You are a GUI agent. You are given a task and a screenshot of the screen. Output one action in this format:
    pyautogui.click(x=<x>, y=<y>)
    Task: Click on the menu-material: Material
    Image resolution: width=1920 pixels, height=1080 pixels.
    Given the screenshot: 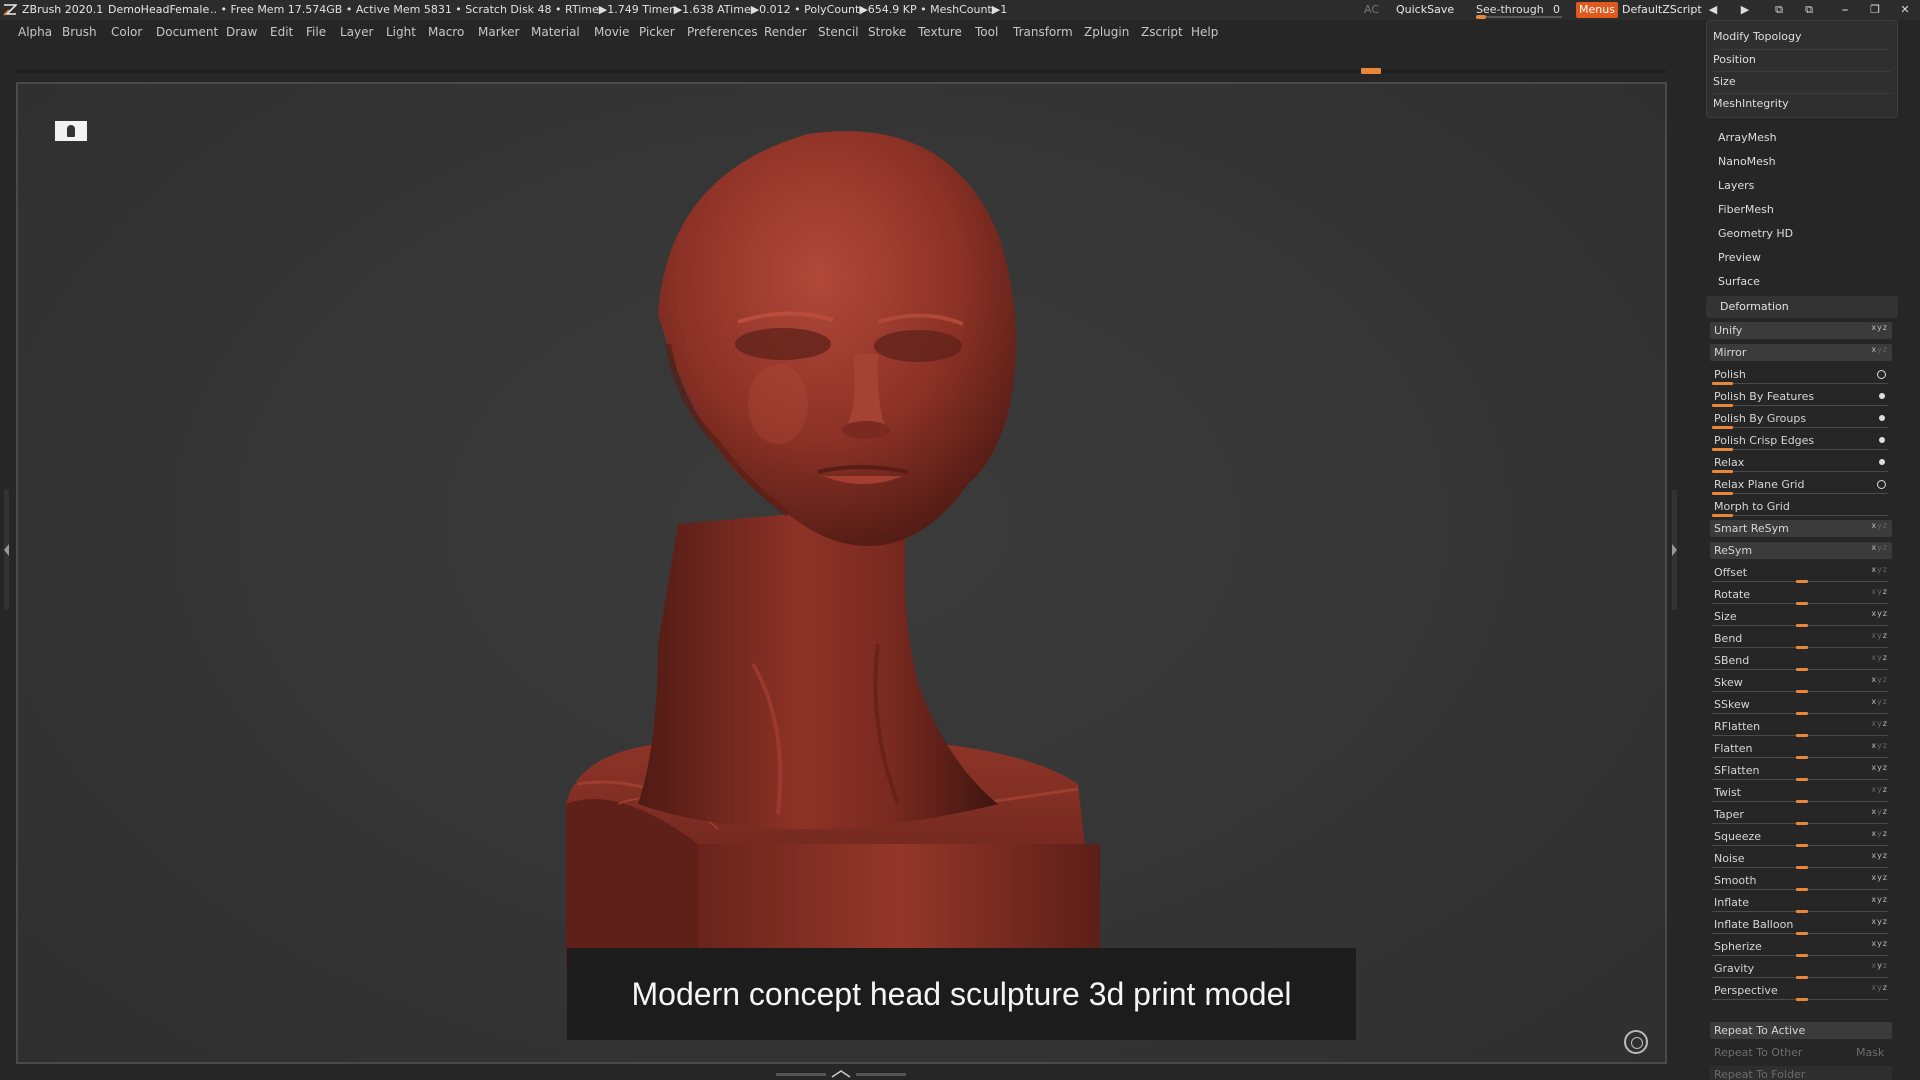 What is the action you would take?
    pyautogui.click(x=555, y=32)
    